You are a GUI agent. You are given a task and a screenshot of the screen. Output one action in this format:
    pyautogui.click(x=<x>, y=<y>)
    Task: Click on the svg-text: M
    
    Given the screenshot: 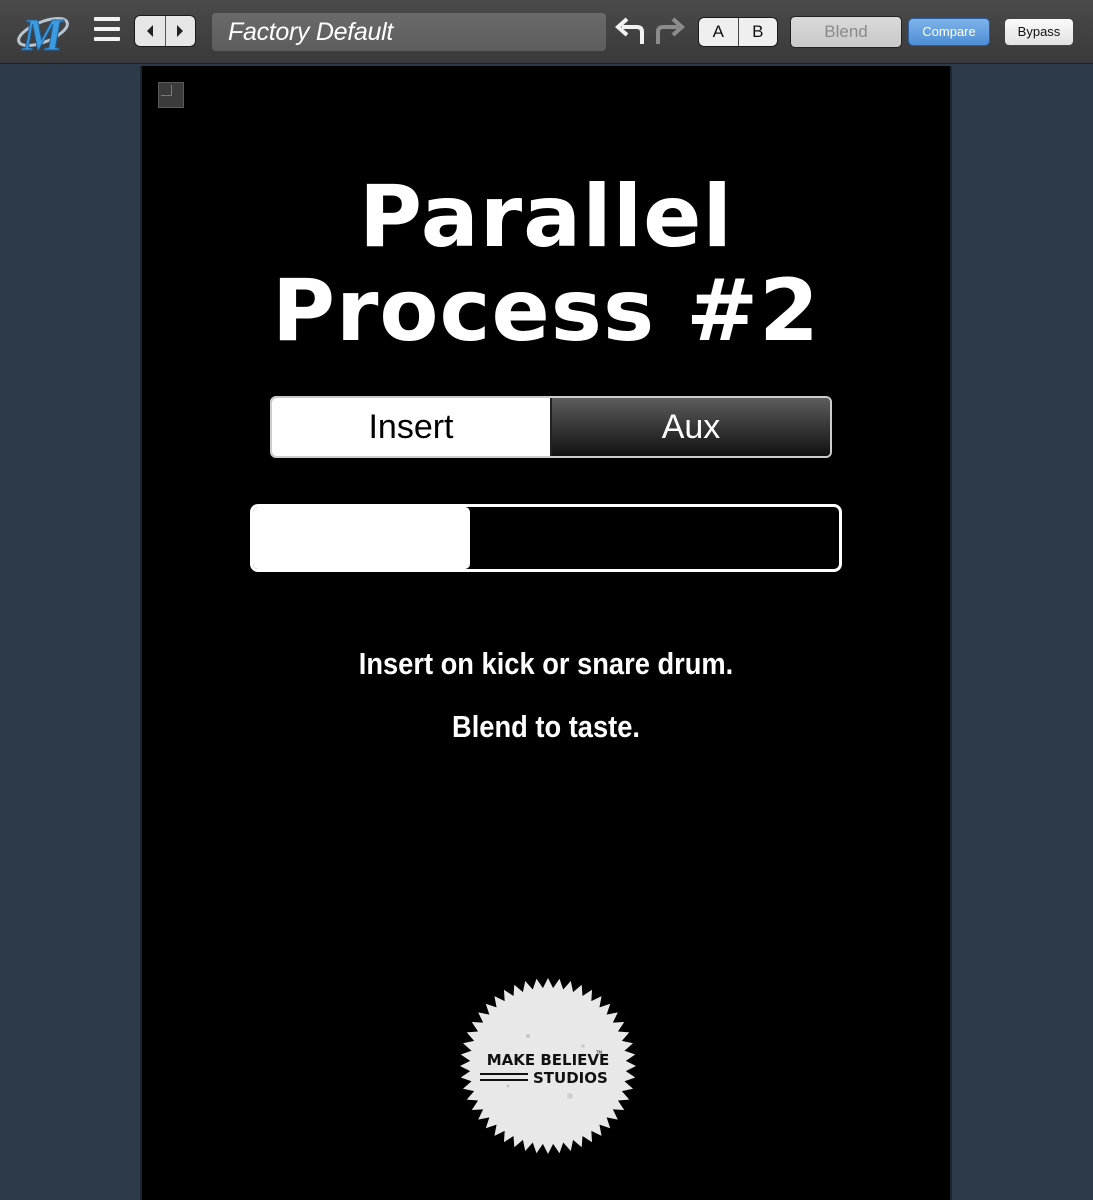 What is the action you would take?
    pyautogui.click(x=43, y=32)
    